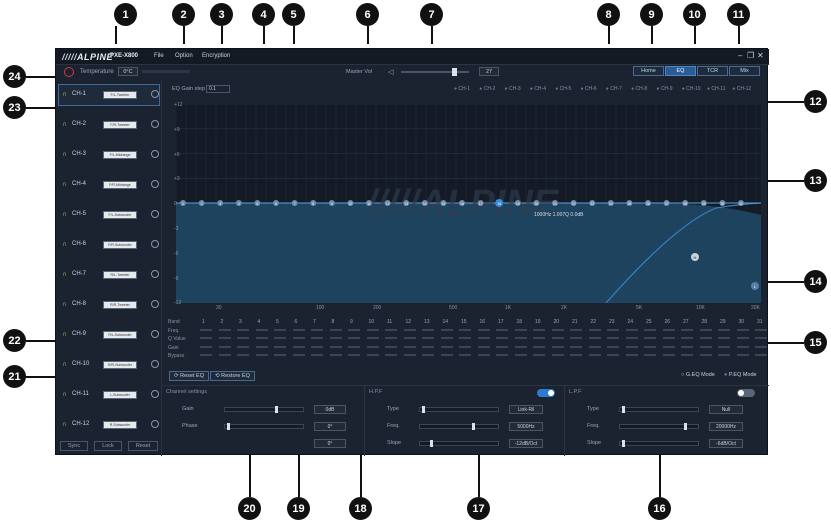  Describe the element at coordinates (680, 71) in the screenshot. I see `tab-eq: EQ` at that location.